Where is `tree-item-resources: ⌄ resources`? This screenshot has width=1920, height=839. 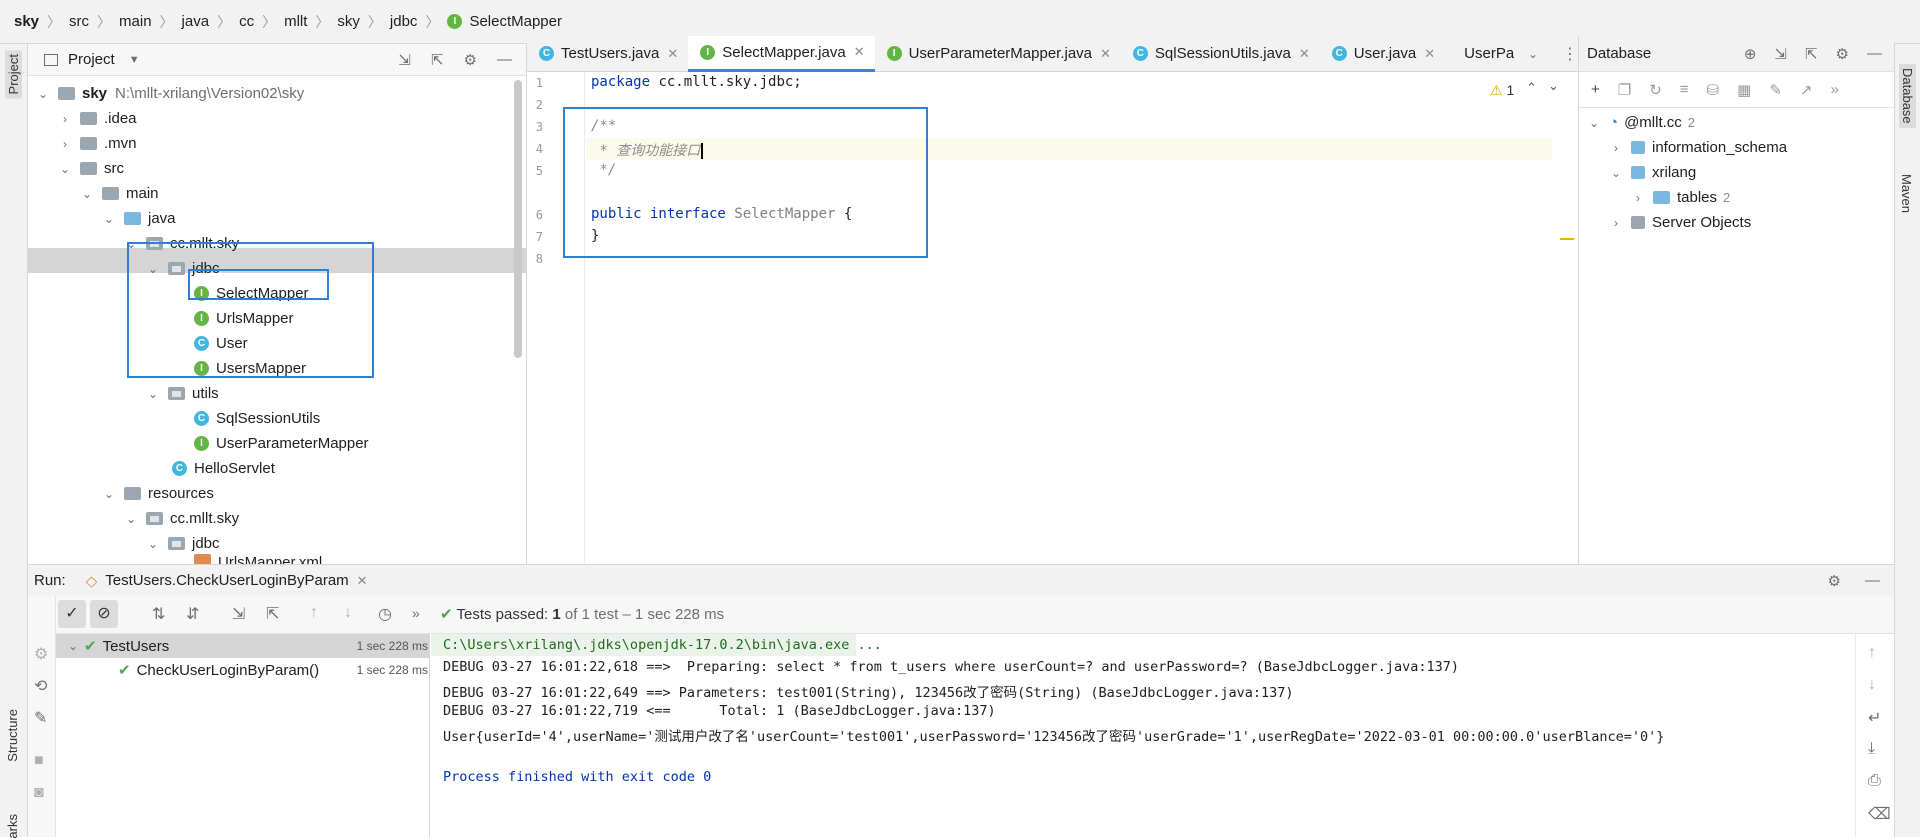 tree-item-resources: ⌄ resources is located at coordinates (158, 493).